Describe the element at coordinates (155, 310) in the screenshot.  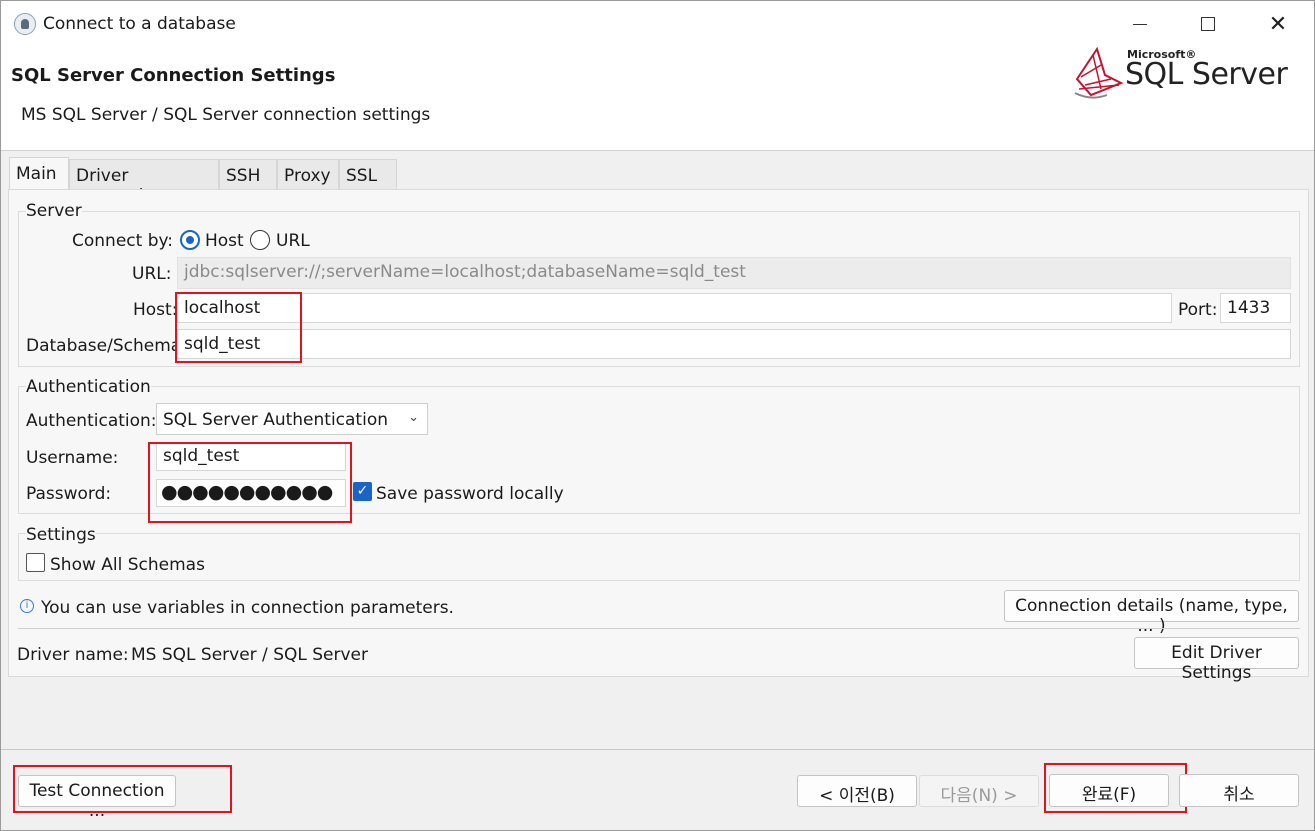
I see `host-label: Host:` at that location.